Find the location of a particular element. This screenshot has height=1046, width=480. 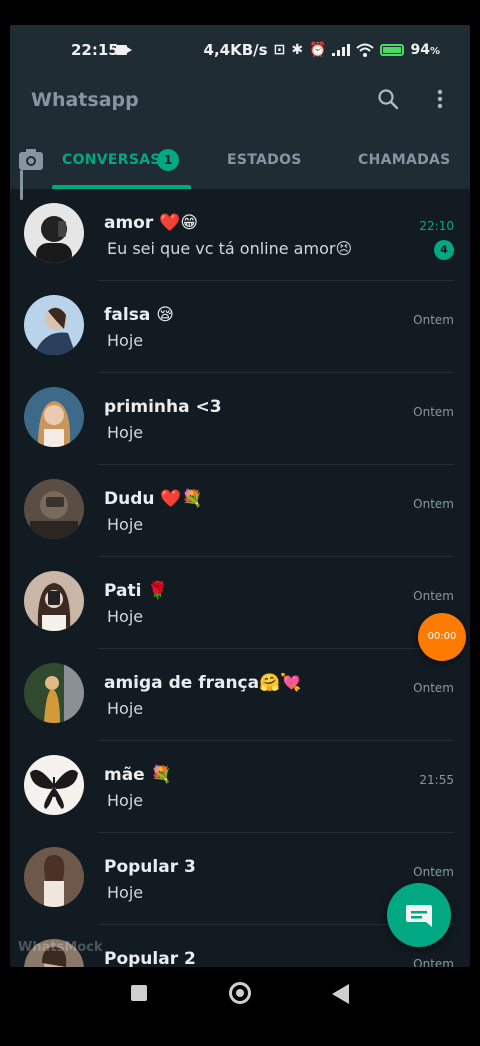

chat-time: 21:55 is located at coordinates (436, 780).